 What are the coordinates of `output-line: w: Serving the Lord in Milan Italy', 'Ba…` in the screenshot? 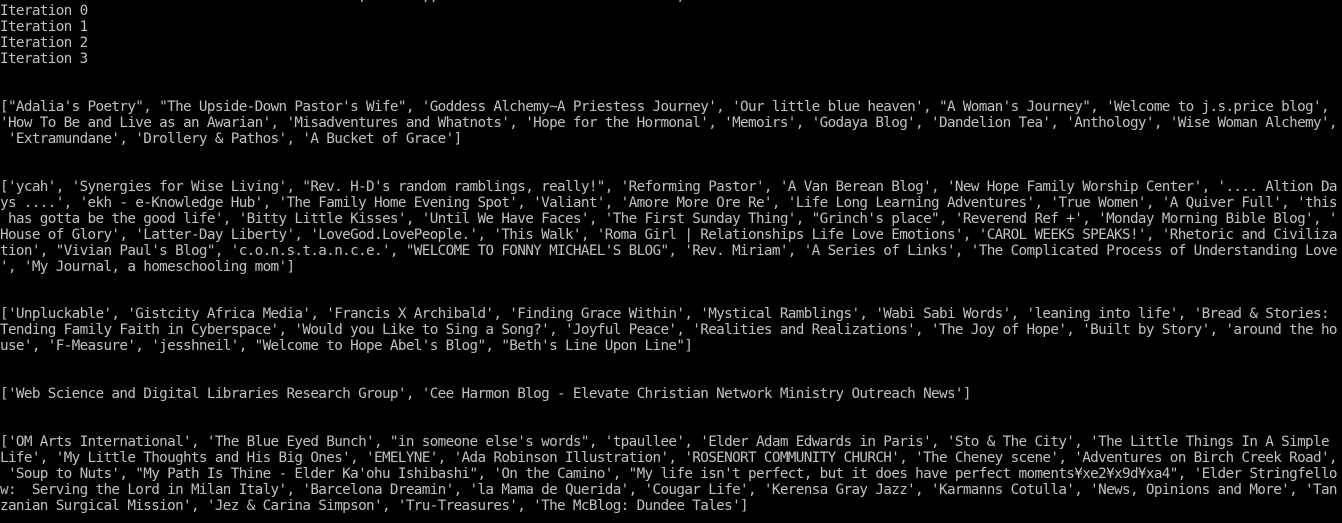 It's located at (669, 490).